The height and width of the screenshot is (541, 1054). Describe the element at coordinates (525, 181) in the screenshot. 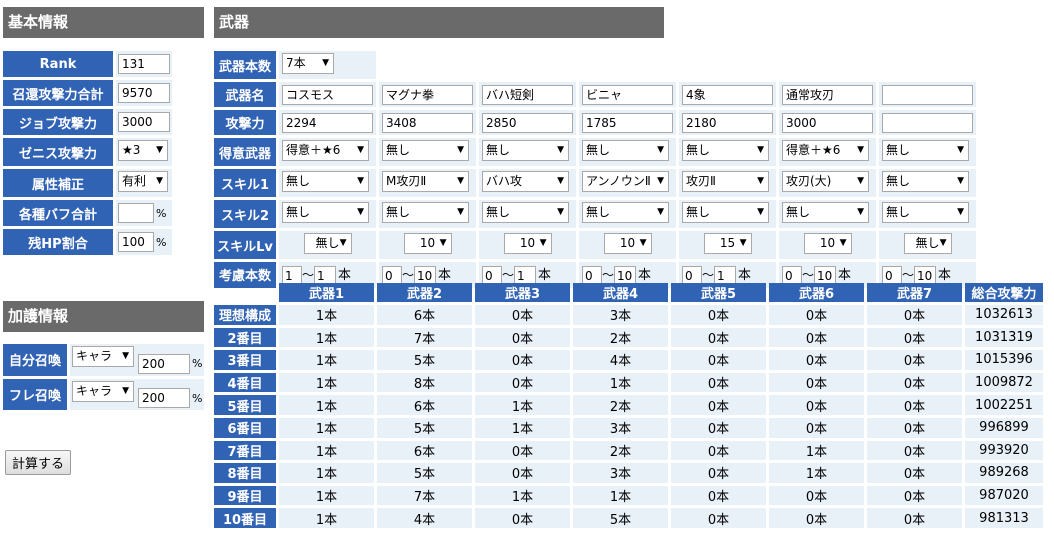

I see `skill1-select: バハ攻 ▼` at that location.